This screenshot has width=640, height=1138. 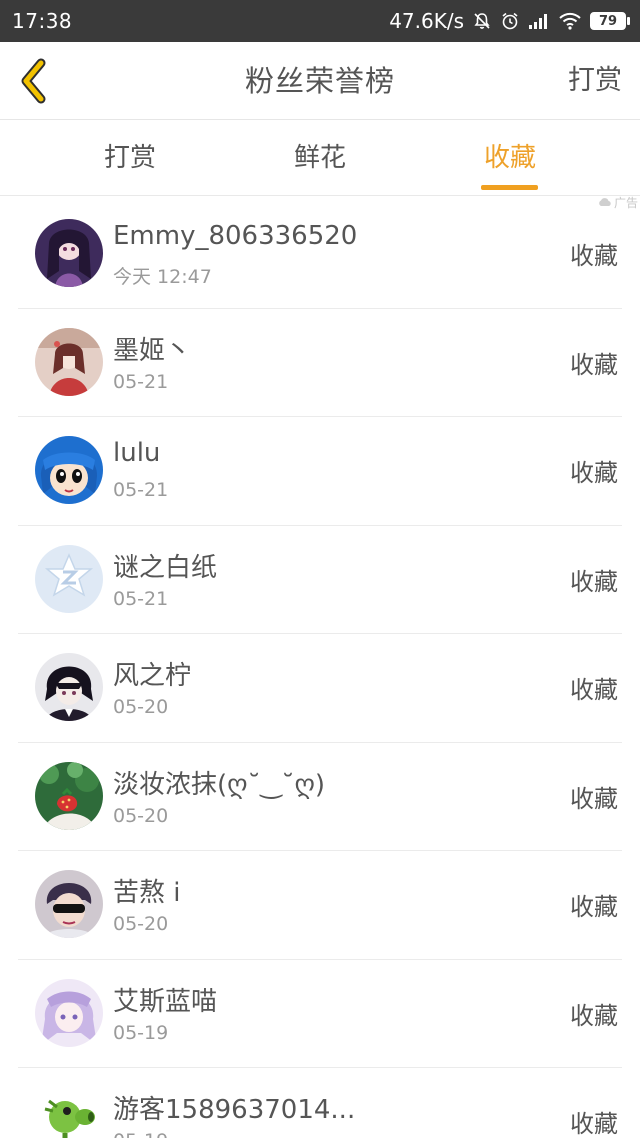 I want to click on signal-icon, so click(x=539, y=21).